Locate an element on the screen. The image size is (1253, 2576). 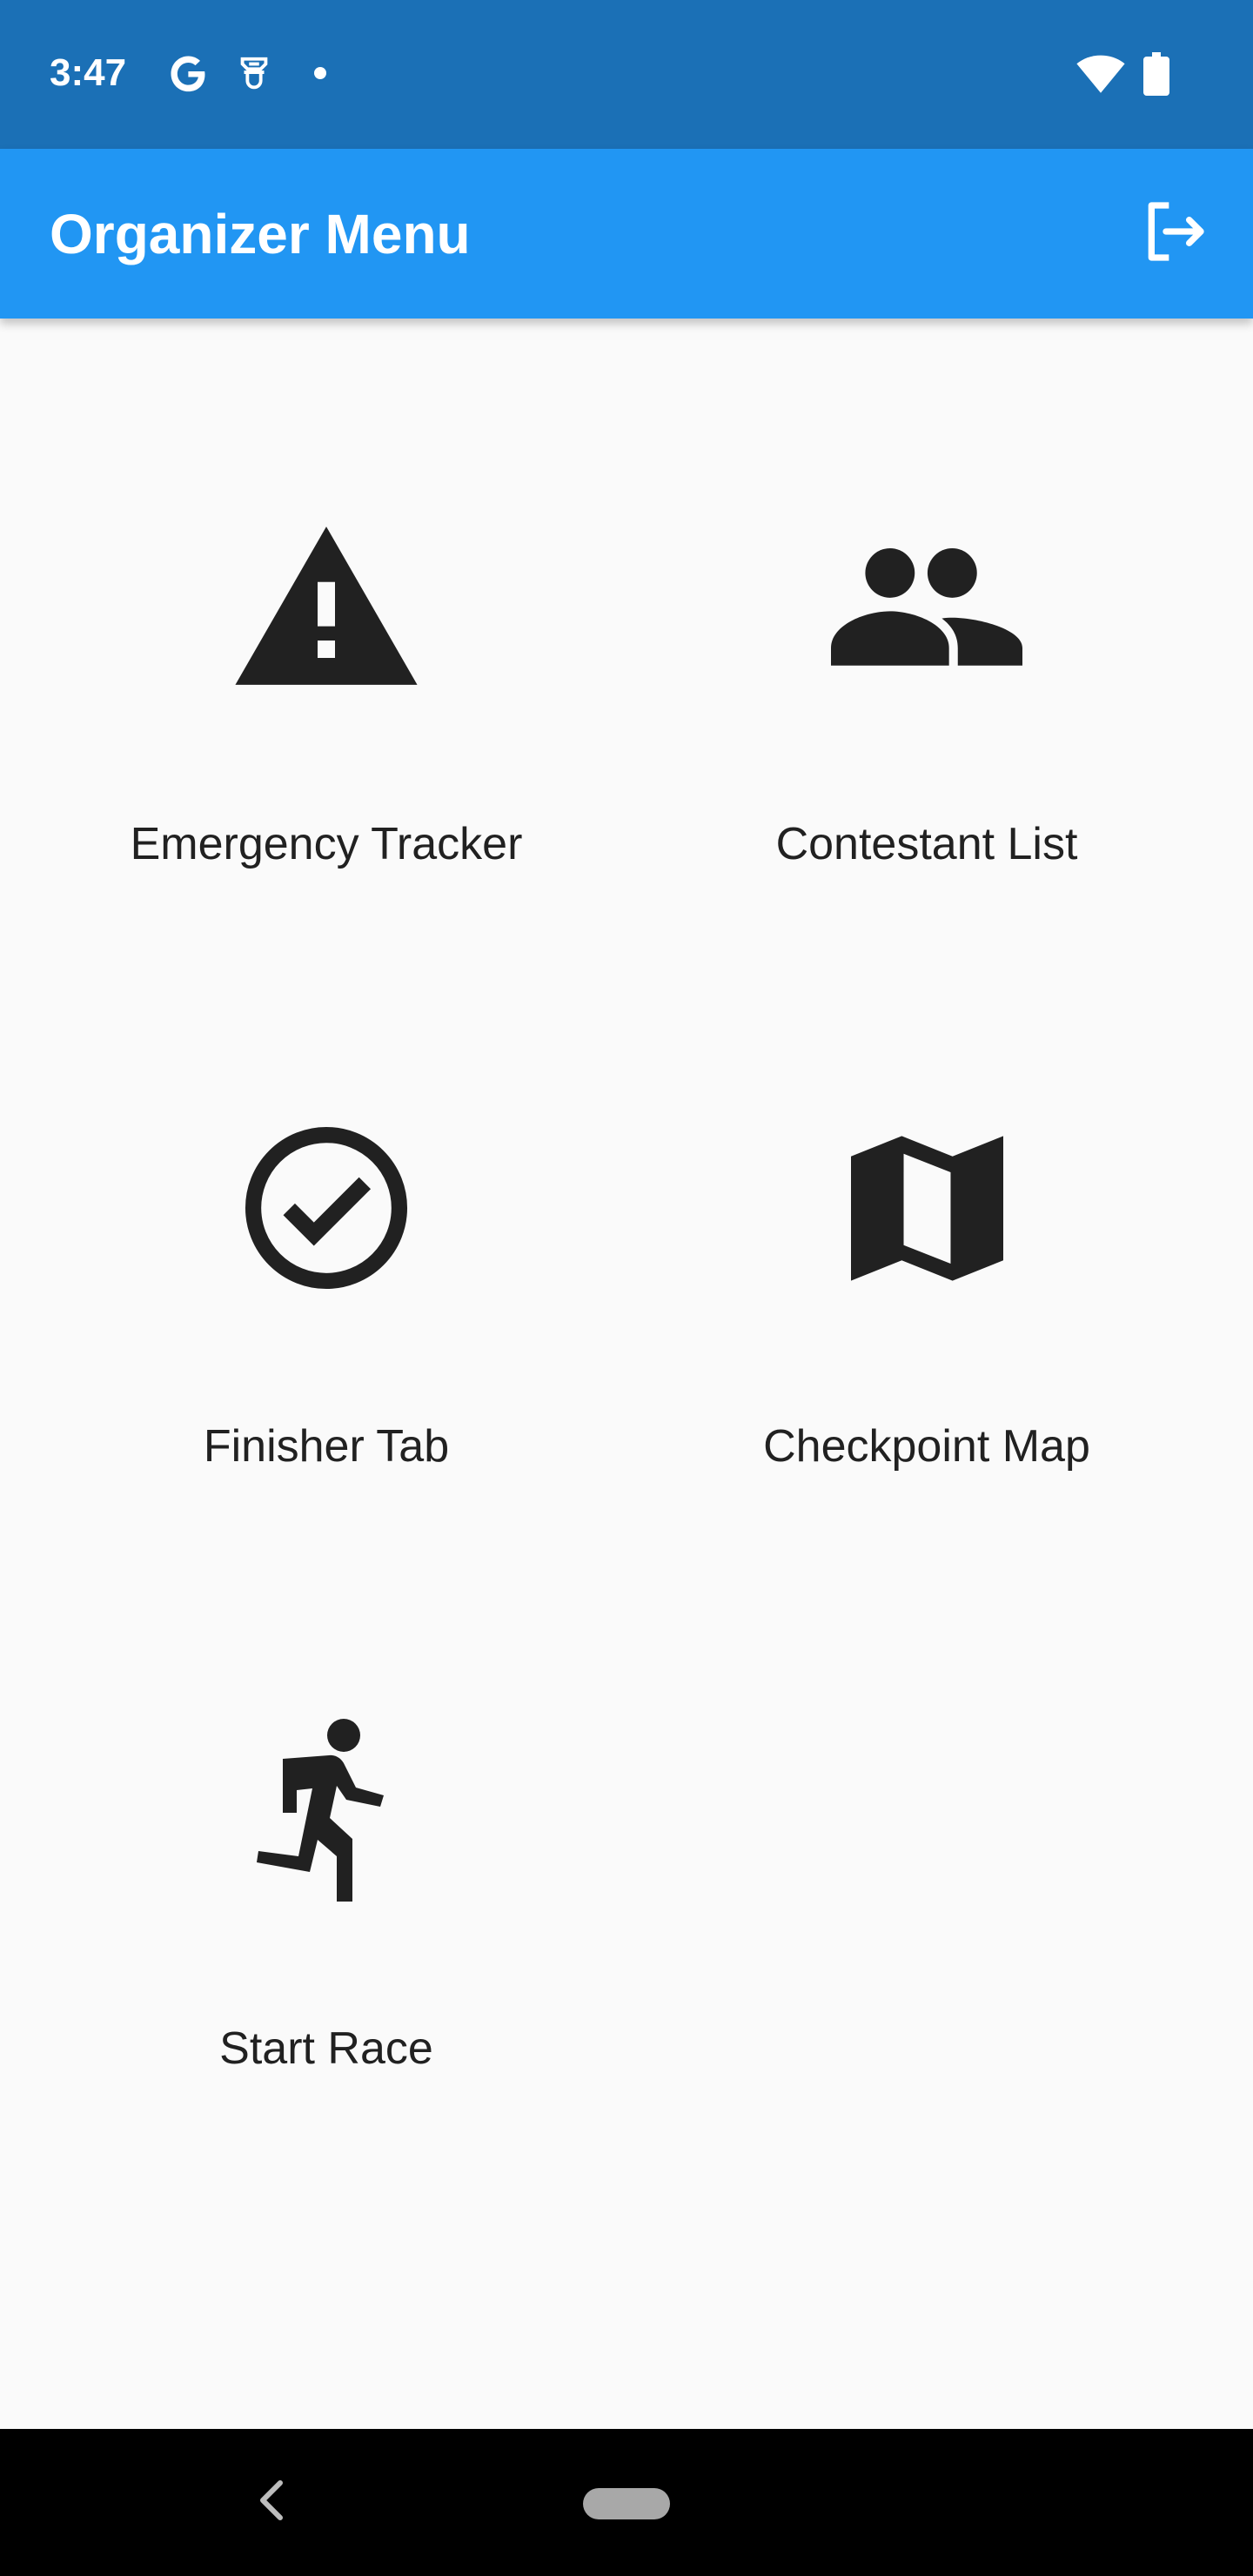
system-nav-bar is located at coordinates (626, 2502).